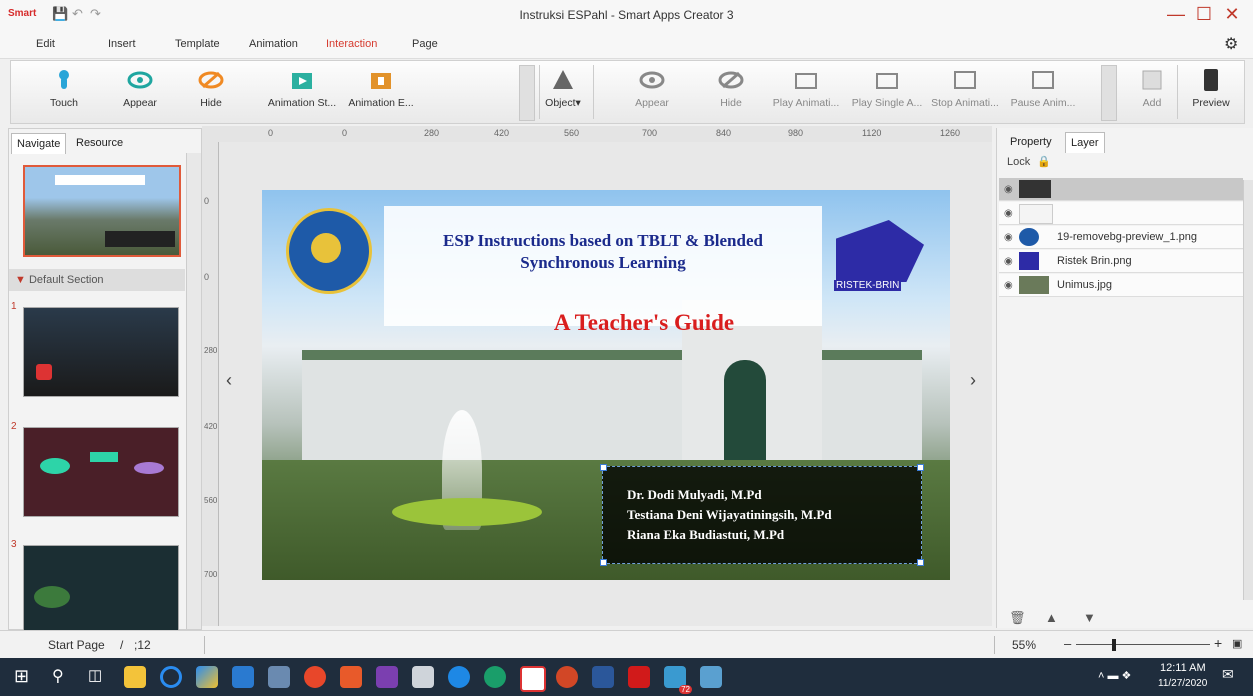 This screenshot has height=696, width=1253. I want to click on onenote-icon, so click(387, 677).